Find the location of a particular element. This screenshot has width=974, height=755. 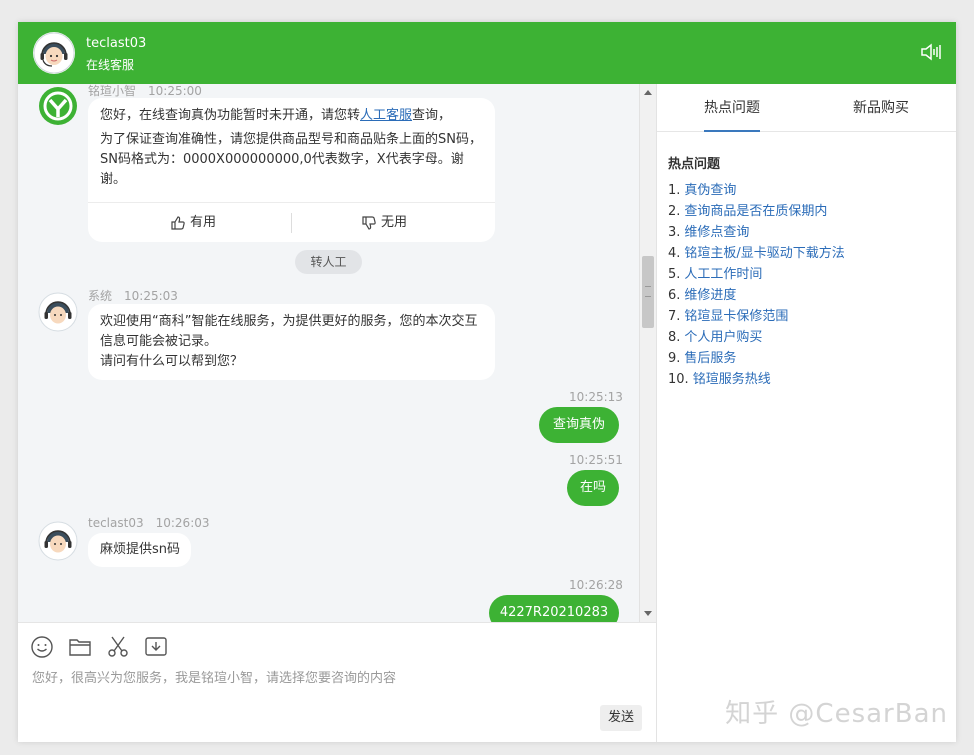

list-item: 7. 铭瑄显卡保修范围 is located at coordinates (756, 316).